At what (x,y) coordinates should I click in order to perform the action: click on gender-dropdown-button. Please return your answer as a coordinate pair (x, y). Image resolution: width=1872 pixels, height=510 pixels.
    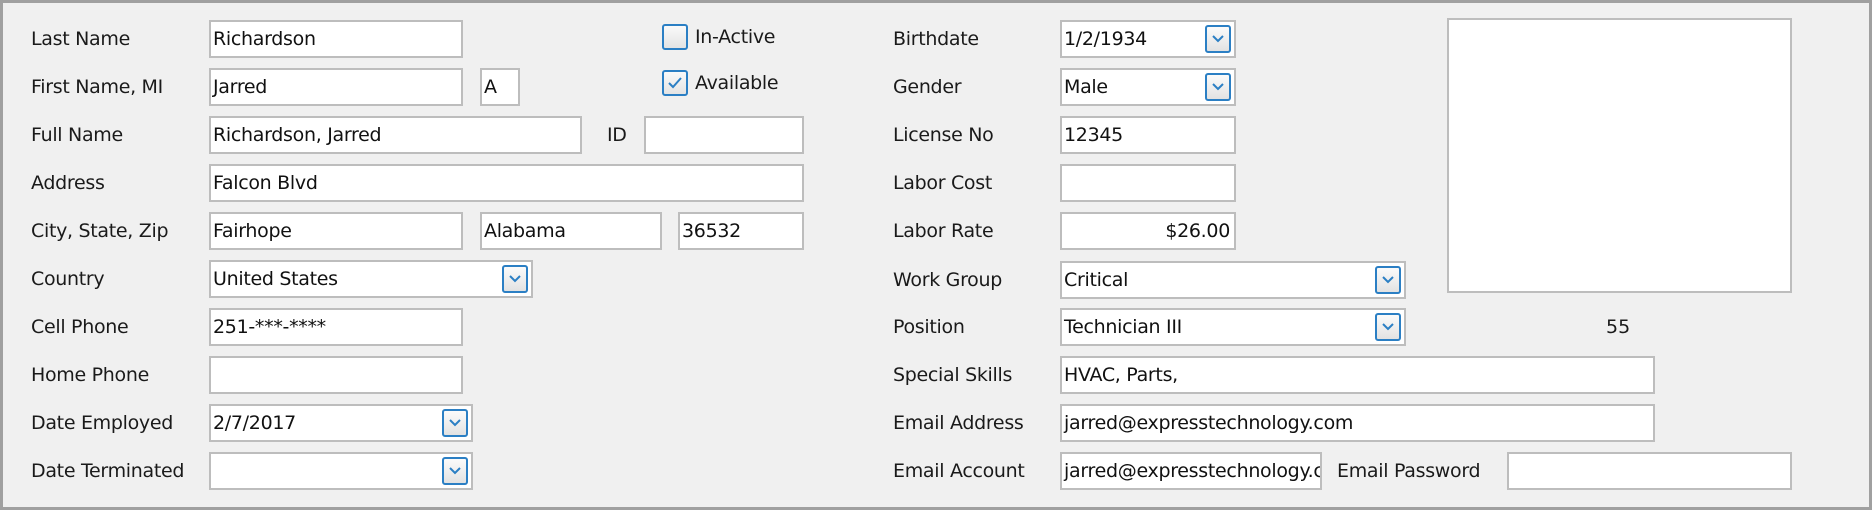
    Looking at the image, I should click on (1218, 87).